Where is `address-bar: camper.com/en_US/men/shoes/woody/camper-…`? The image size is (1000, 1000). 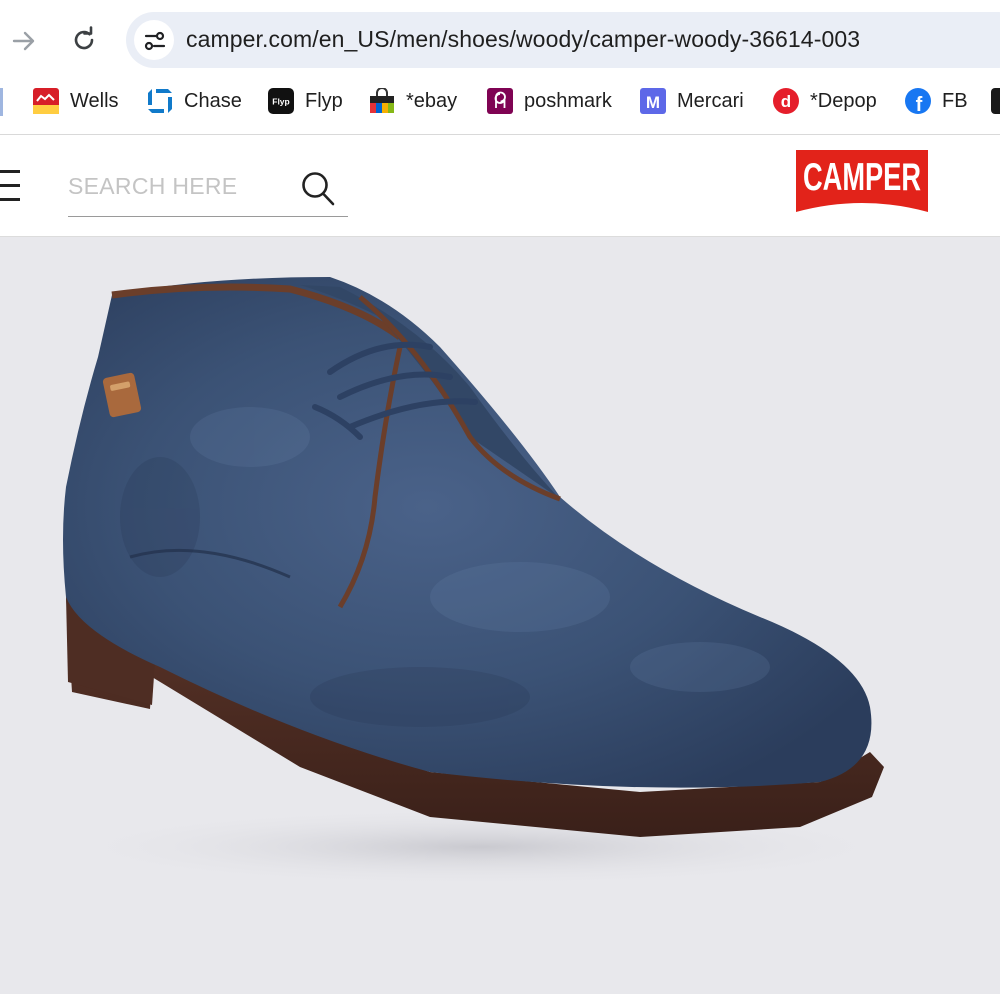 address-bar: camper.com/en_US/men/shoes/woody/camper-… is located at coordinates (563, 40).